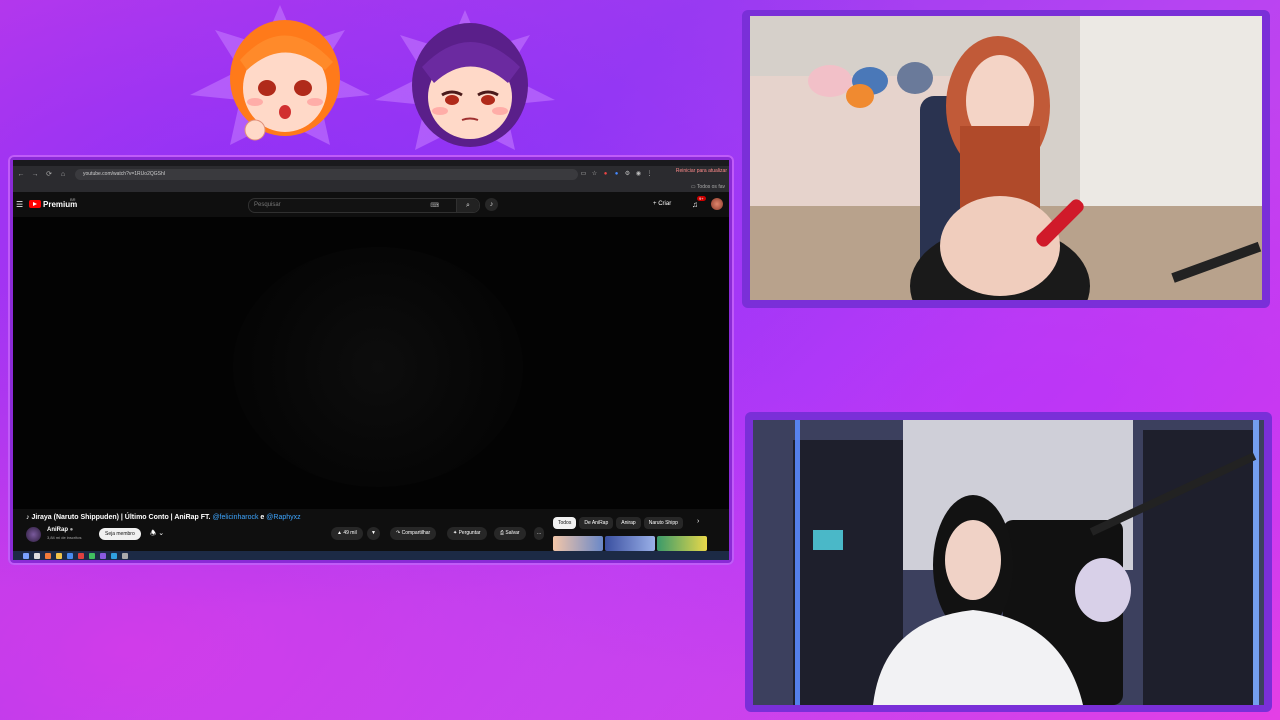  What do you see at coordinates (339, 533) in the screenshot?
I see `like-icon: ▲` at bounding box center [339, 533].